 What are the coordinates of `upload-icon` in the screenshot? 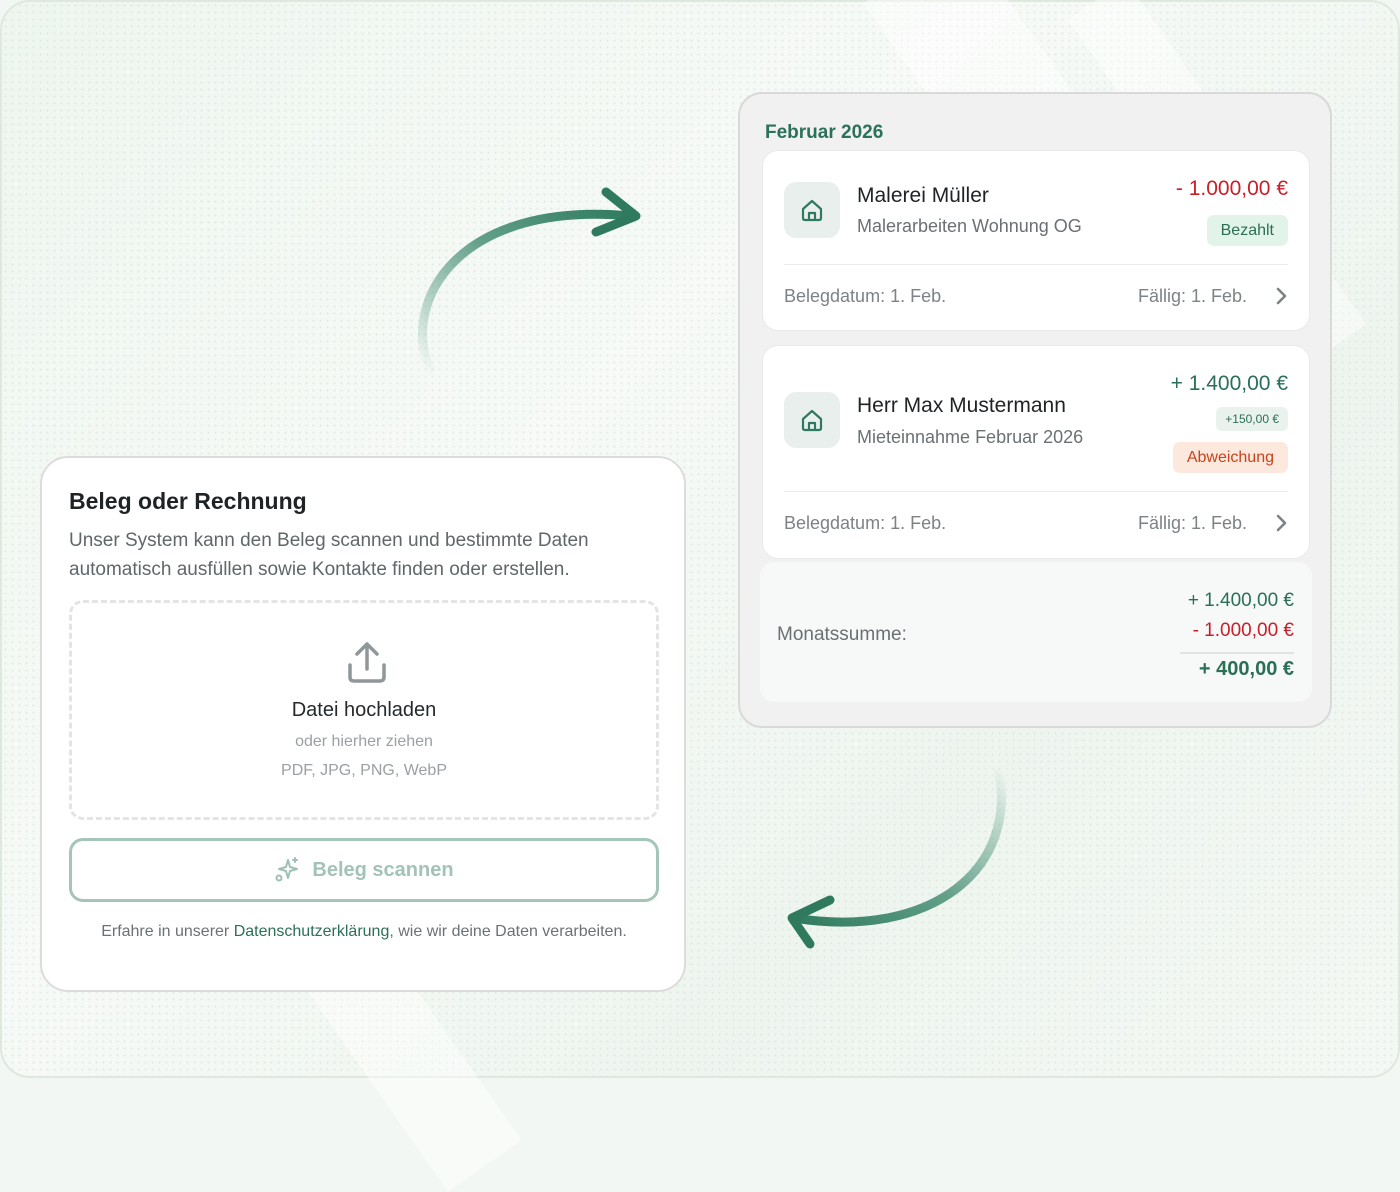 It's located at (367, 662).